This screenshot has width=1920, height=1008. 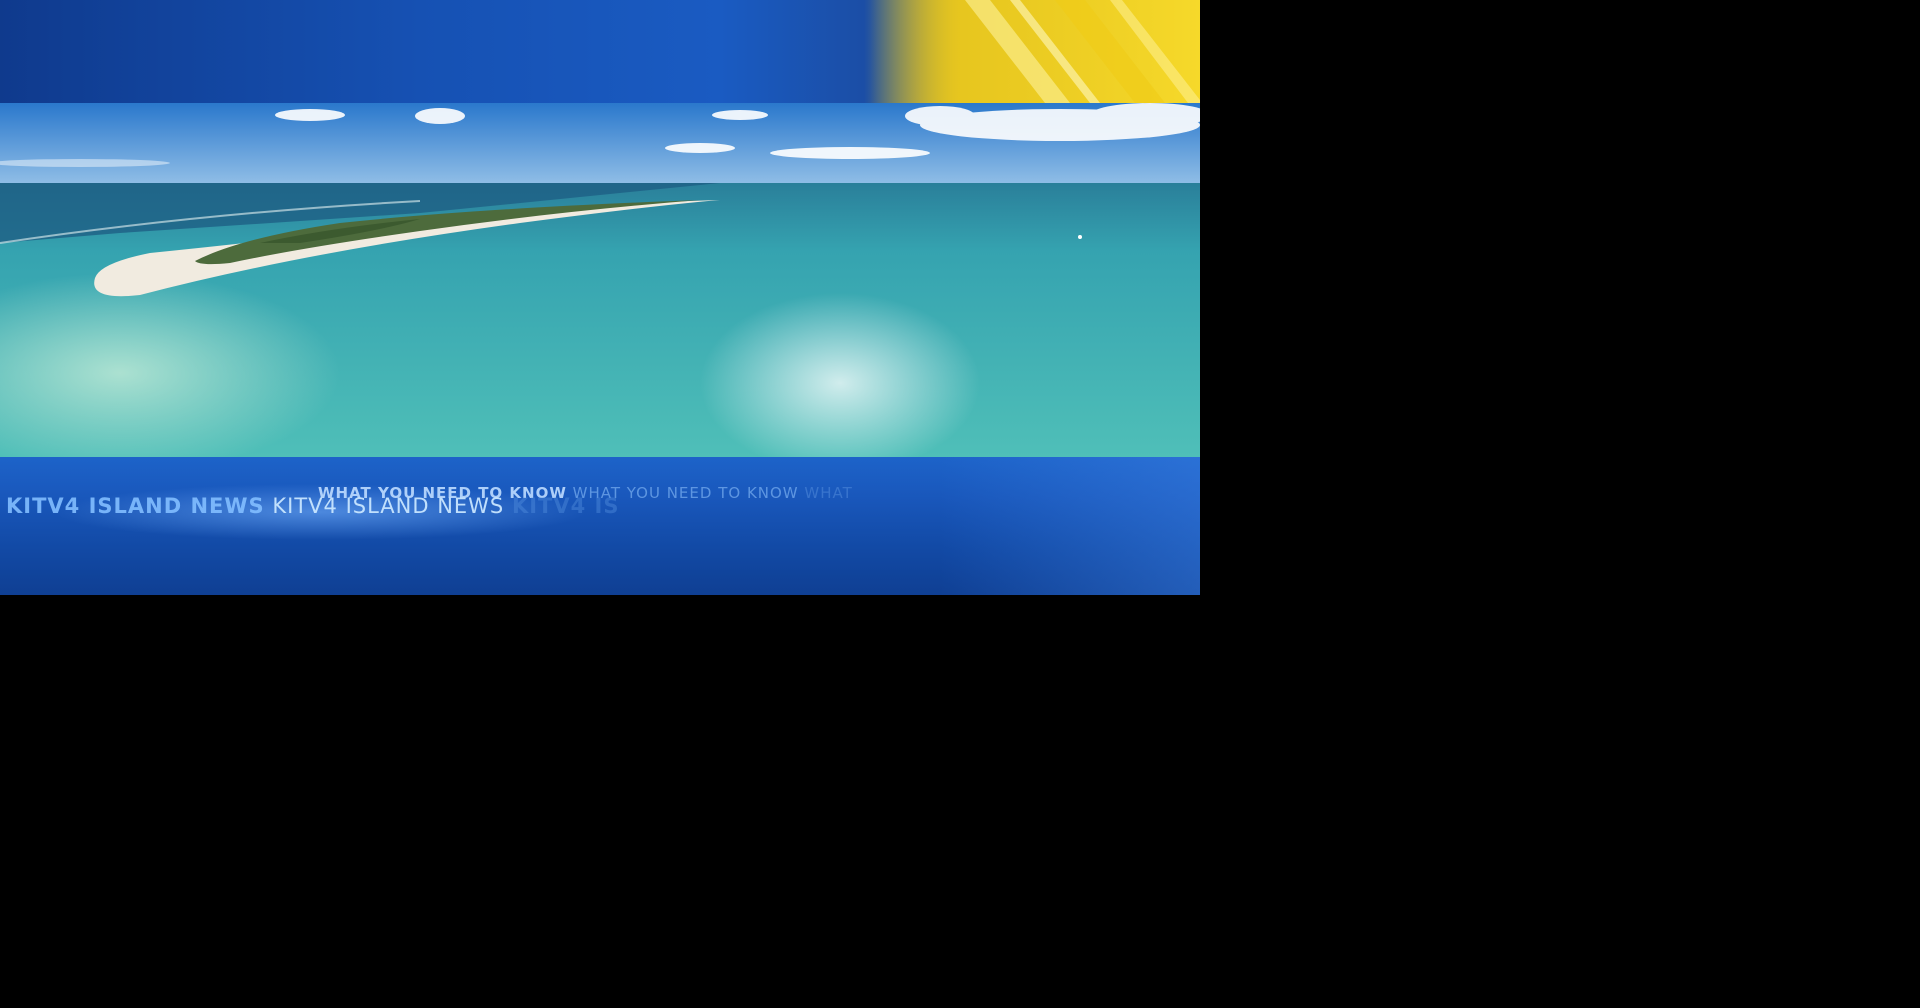 I want to click on yellow-streaks-graphic, so click(x=1035, y=51).